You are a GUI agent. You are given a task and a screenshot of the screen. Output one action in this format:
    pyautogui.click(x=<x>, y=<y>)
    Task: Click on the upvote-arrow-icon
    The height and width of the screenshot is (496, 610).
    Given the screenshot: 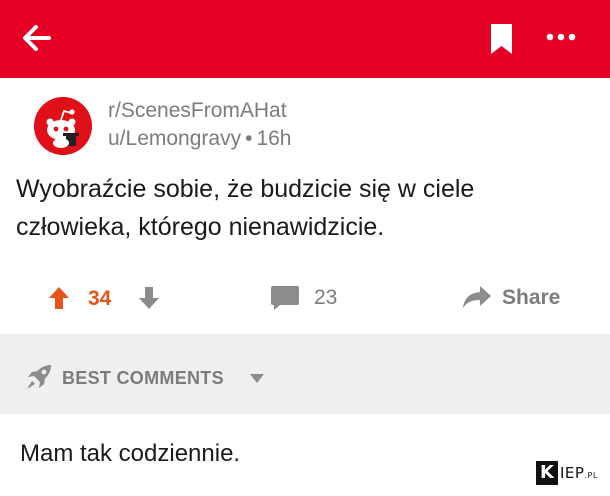 What is the action you would take?
    pyautogui.click(x=59, y=298)
    